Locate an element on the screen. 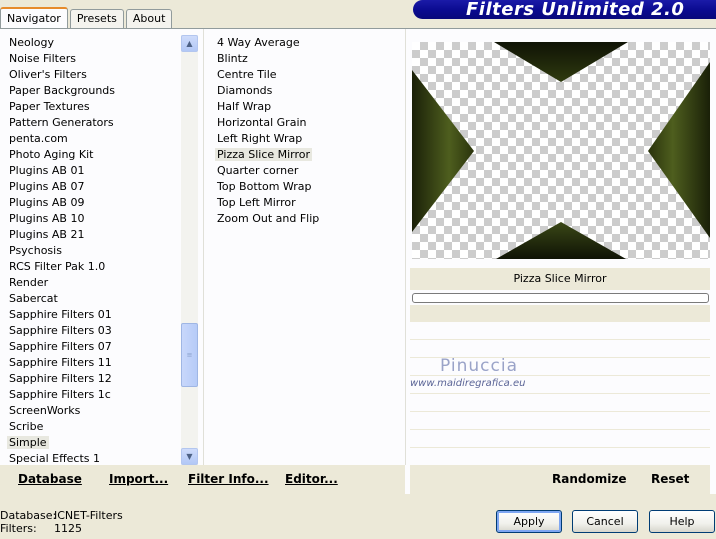  status-filters-label: Filters: is located at coordinates (18, 528).